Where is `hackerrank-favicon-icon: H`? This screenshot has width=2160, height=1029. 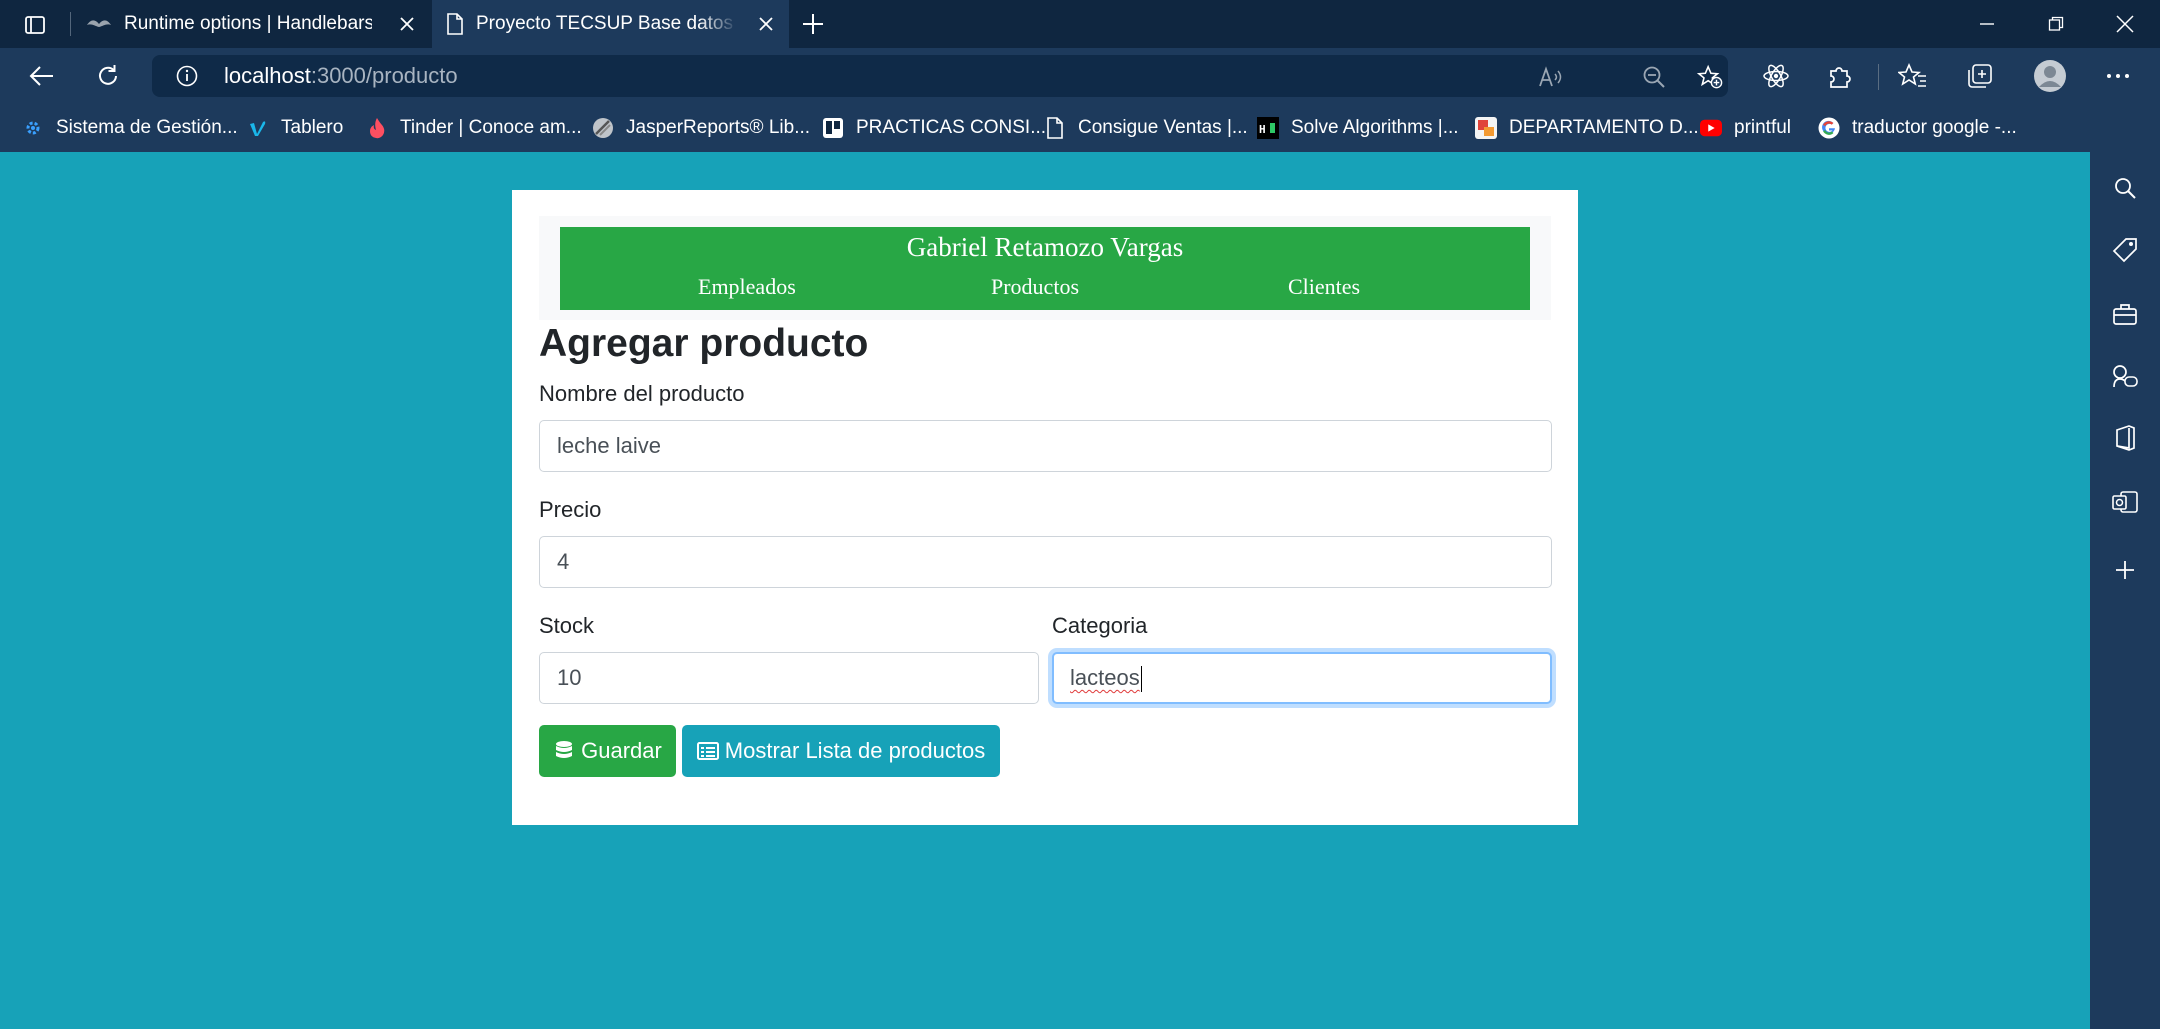 hackerrank-favicon-icon: H is located at coordinates (1268, 128).